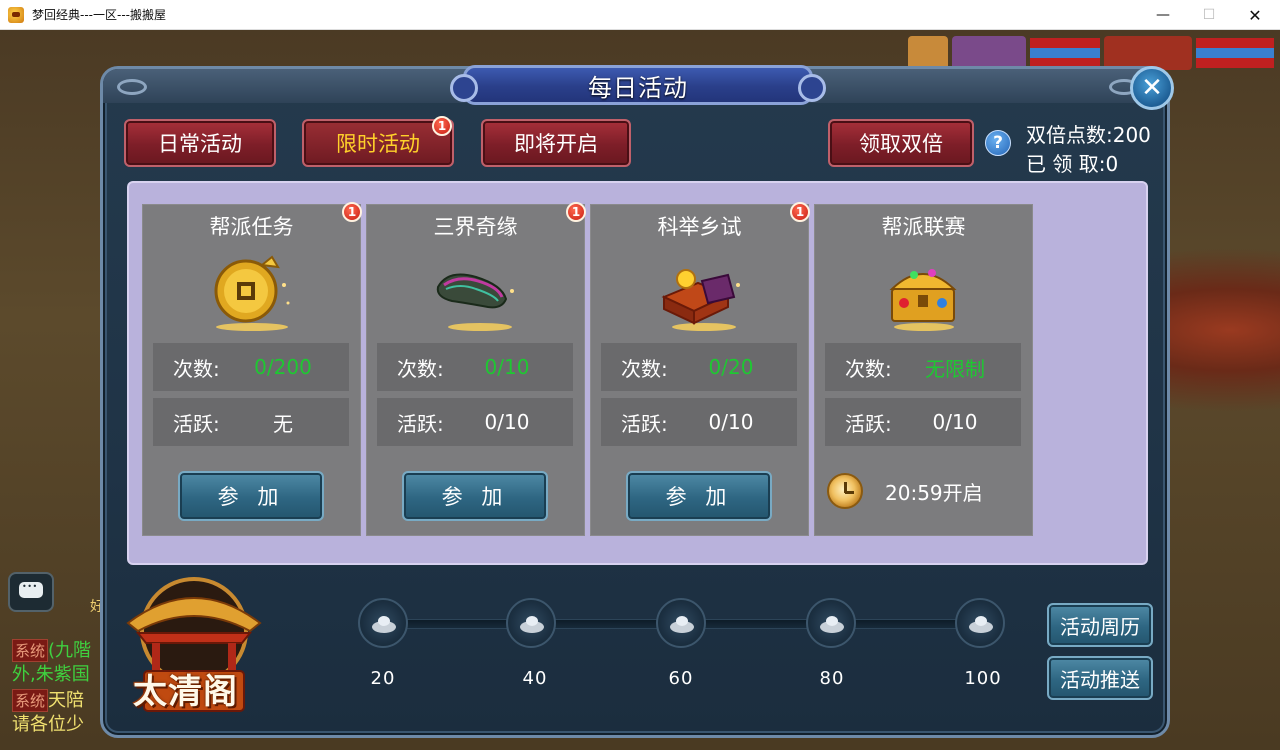 Image resolution: width=1280 pixels, height=750 pixels. Describe the element at coordinates (923, 227) in the screenshot. I see `card-title: 帮派联赛` at that location.